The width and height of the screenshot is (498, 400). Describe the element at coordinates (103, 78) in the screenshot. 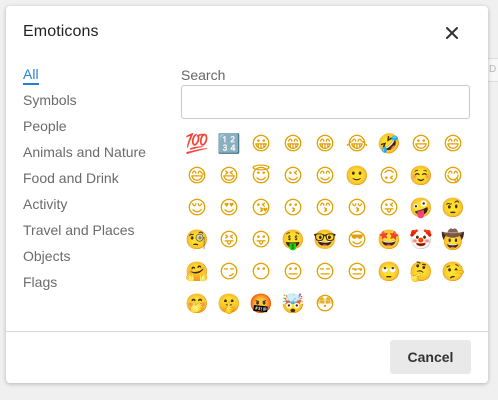

I see `category-all: All` at that location.